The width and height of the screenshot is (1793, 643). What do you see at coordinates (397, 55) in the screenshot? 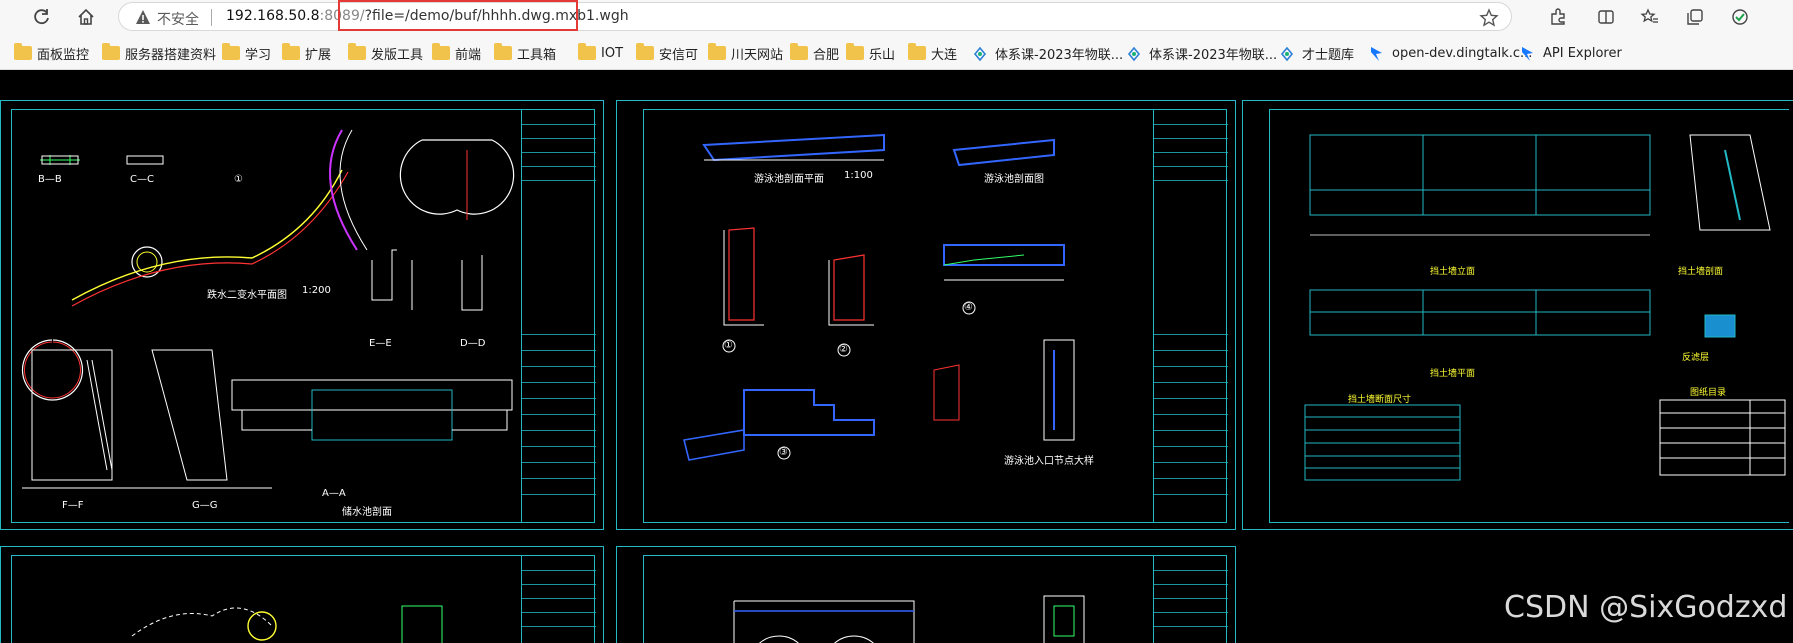
I see `bookmark-label: 发版工具` at bounding box center [397, 55].